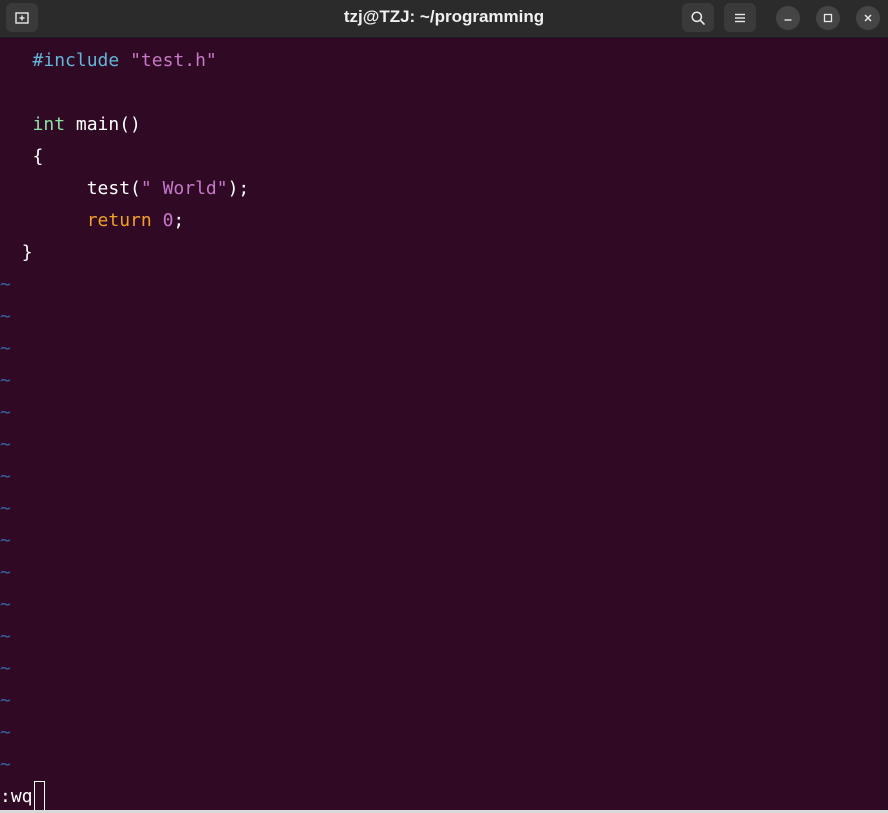 The width and height of the screenshot is (888, 813). Describe the element at coordinates (119, 220) in the screenshot. I see `return-keyword: return` at that location.